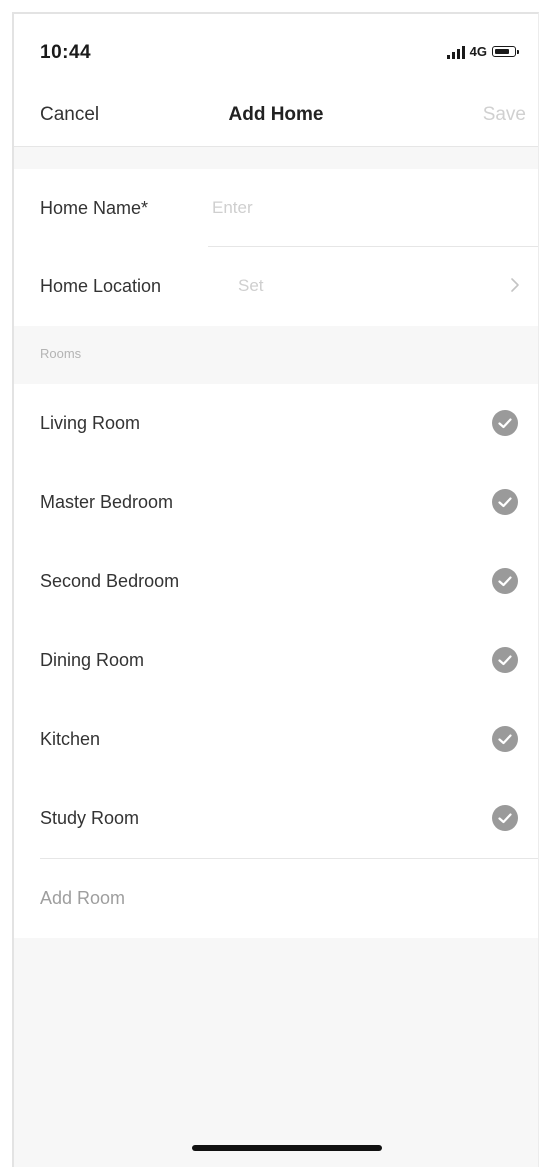 The height and width of the screenshot is (1167, 547). Describe the element at coordinates (276, 49) in the screenshot. I see `status-bar: 10:44 4G` at that location.